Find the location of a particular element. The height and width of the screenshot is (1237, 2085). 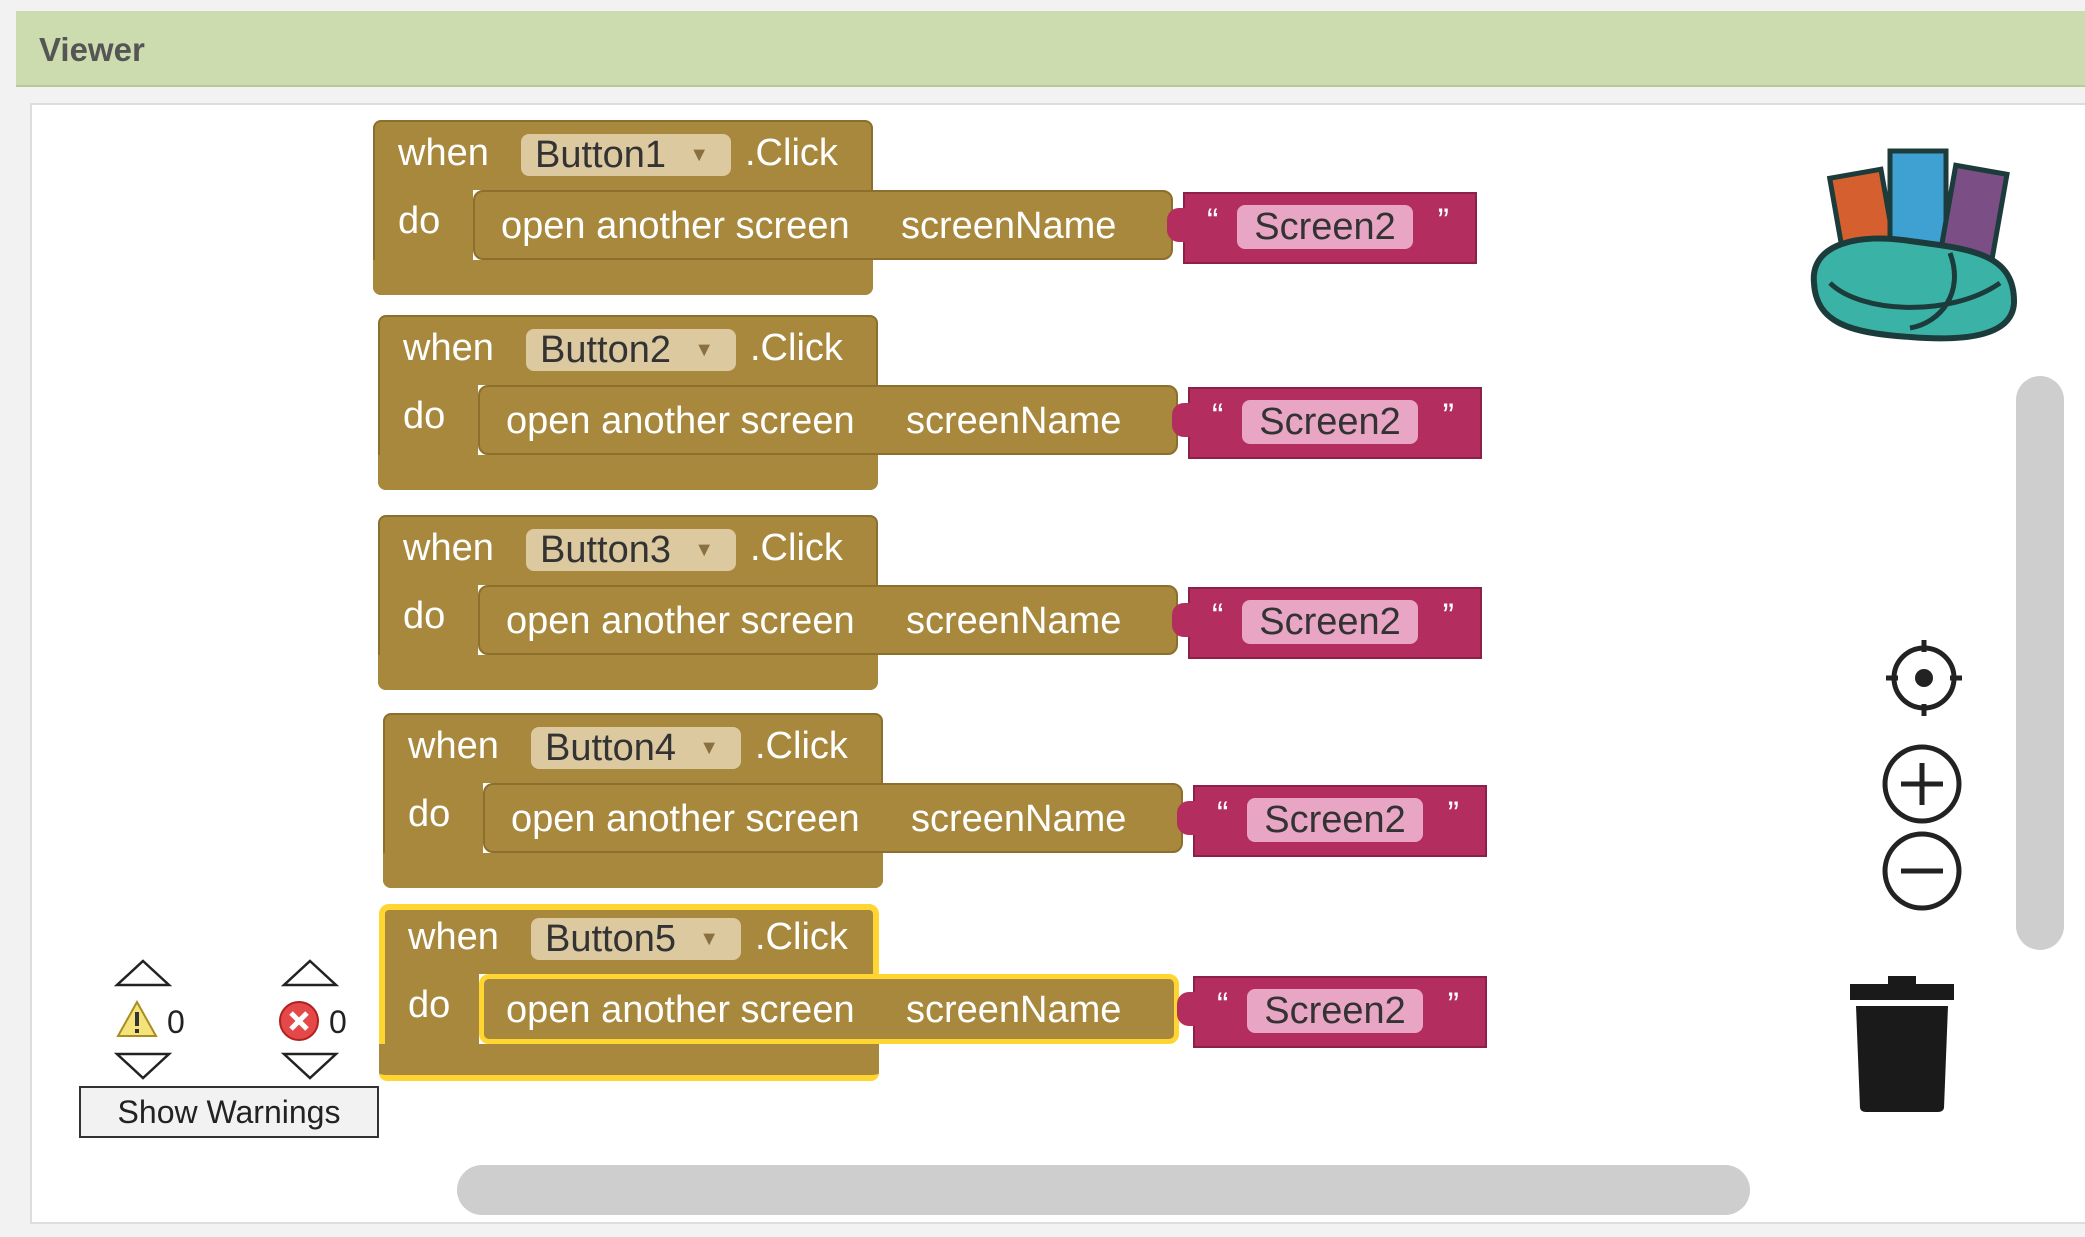

zoom-in-icon is located at coordinates (1922, 784).